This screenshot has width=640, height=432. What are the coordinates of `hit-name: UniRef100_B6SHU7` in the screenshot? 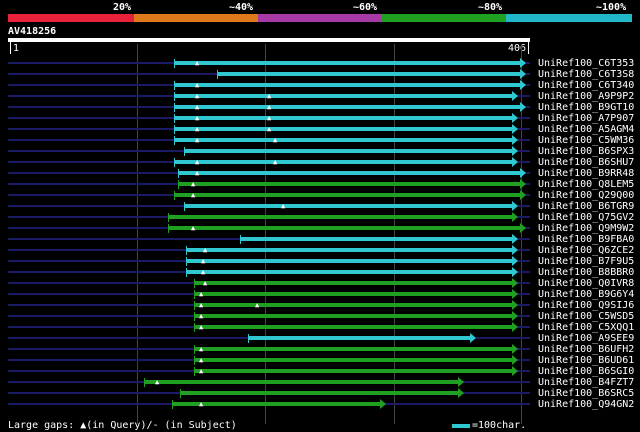 It's located at (586, 162).